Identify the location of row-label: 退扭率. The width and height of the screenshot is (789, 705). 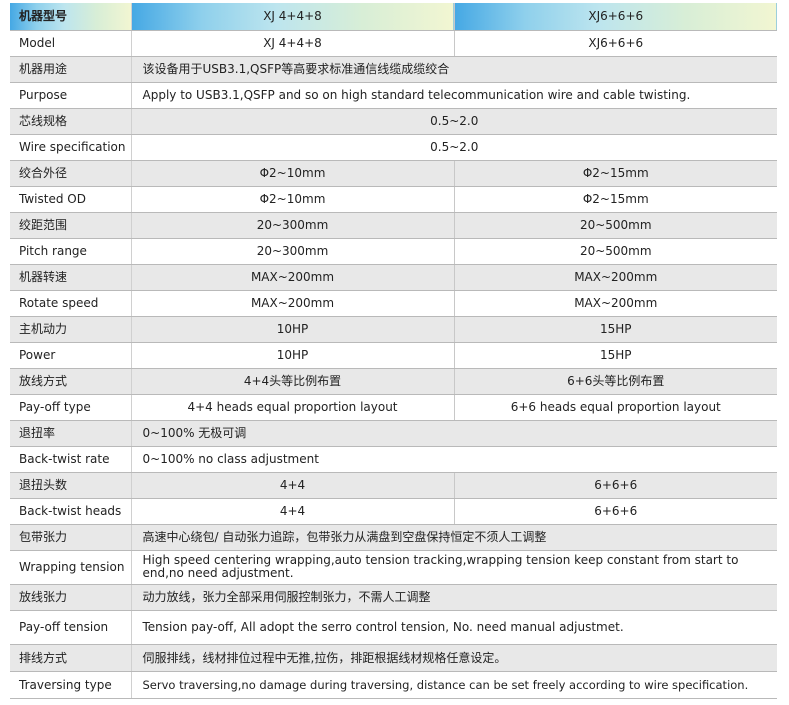
(71, 433).